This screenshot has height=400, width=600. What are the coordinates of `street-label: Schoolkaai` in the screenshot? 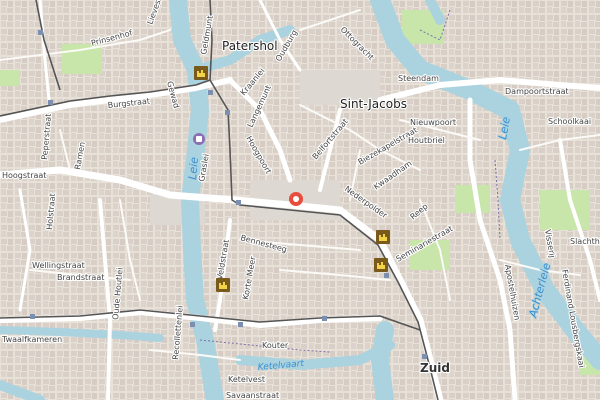 It's located at (569, 121).